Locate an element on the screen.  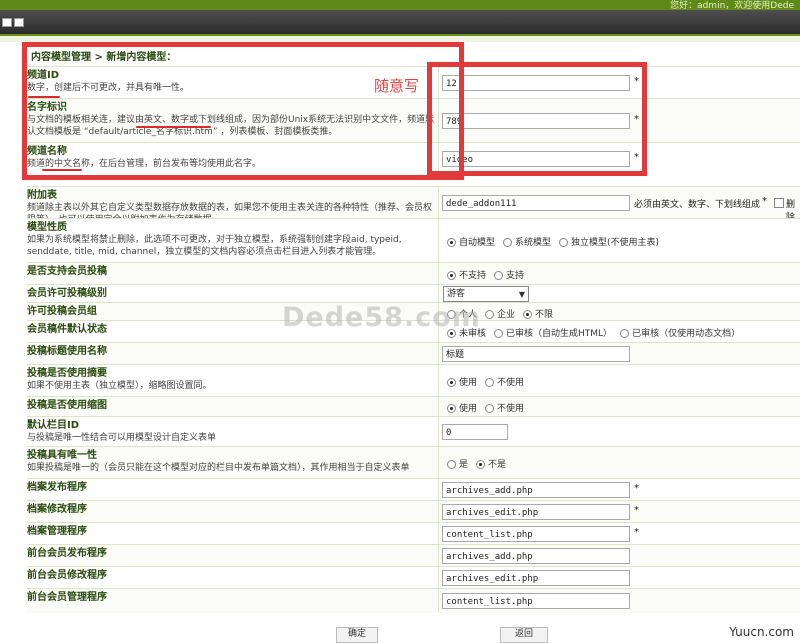
sub-strip is located at coordinates (400, 39).